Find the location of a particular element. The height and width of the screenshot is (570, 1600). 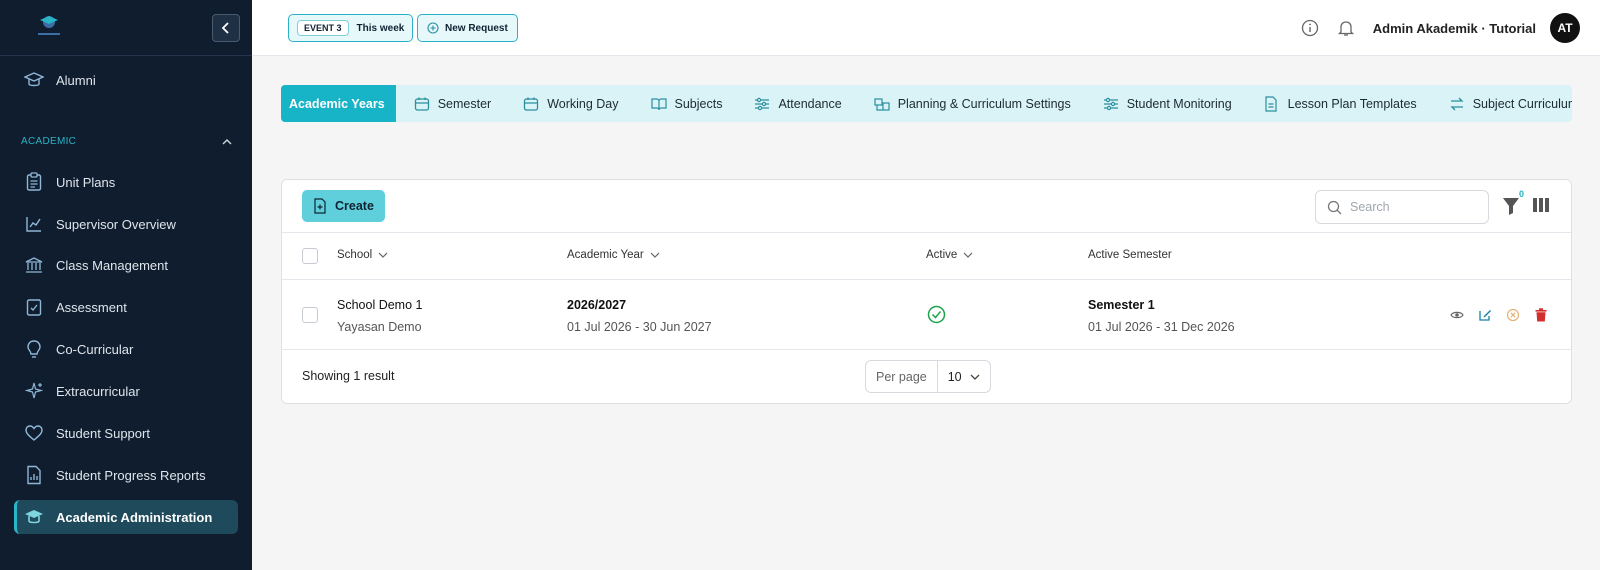

search-input is located at coordinates (1410, 207).